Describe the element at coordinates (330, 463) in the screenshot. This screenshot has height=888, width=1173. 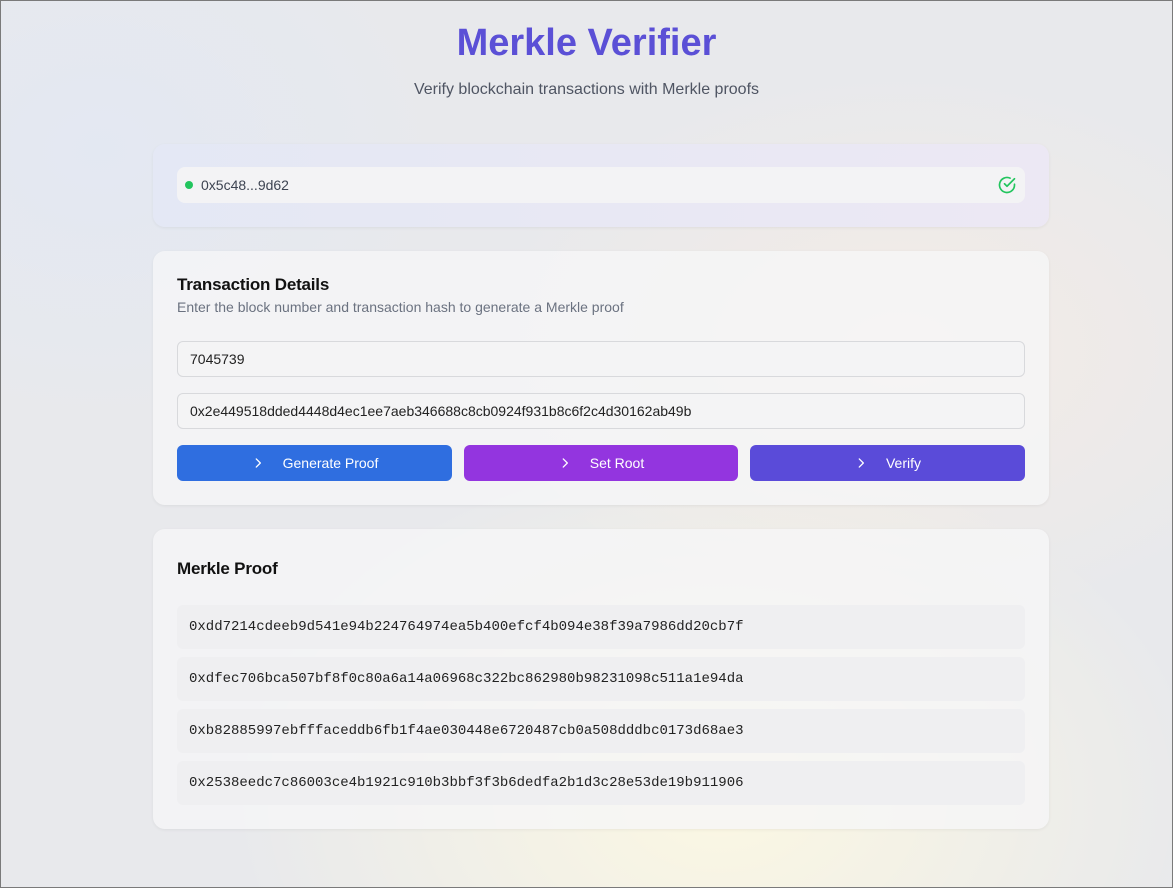
I see `generate-proof-label: Generate Proof` at that location.